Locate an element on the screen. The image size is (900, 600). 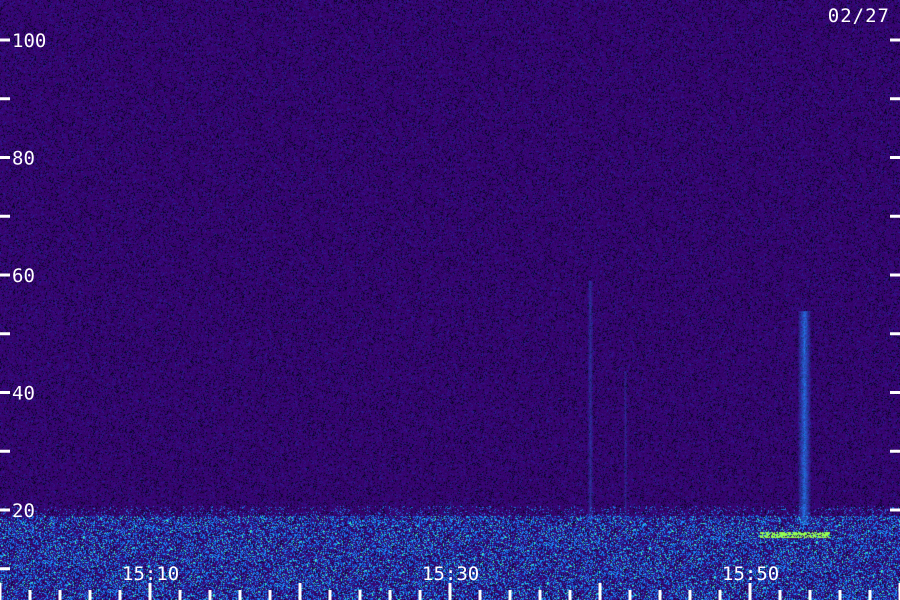
date-label: 02/27 is located at coordinates (858, 16).